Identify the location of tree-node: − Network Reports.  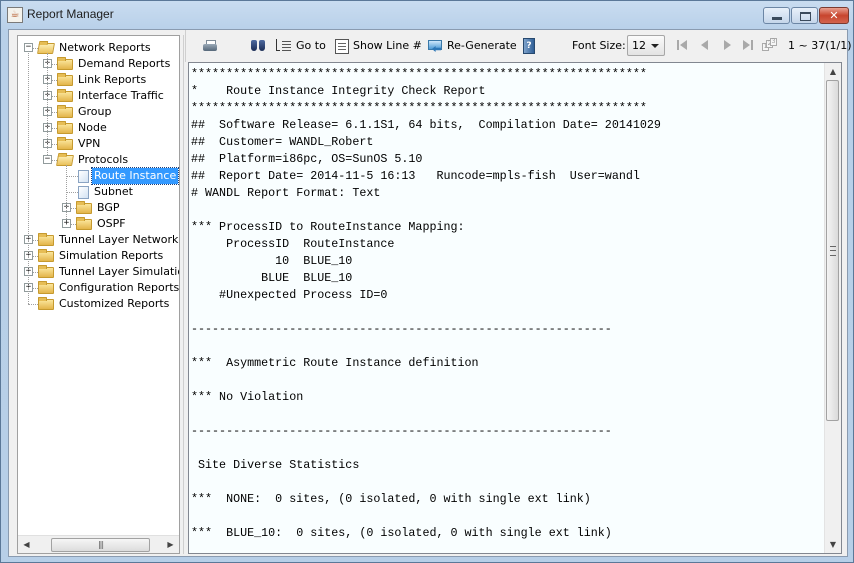
(98, 48).